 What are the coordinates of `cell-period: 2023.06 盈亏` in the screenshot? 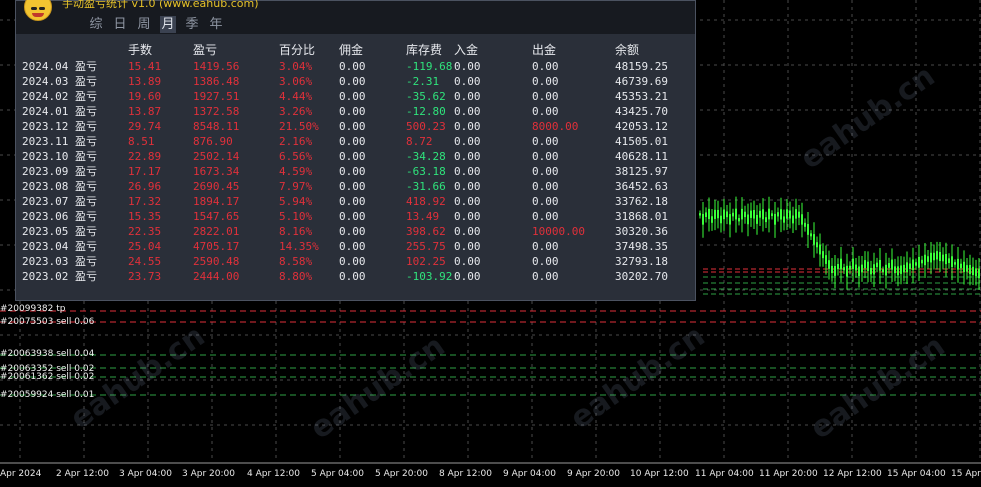 It's located at (59, 216).